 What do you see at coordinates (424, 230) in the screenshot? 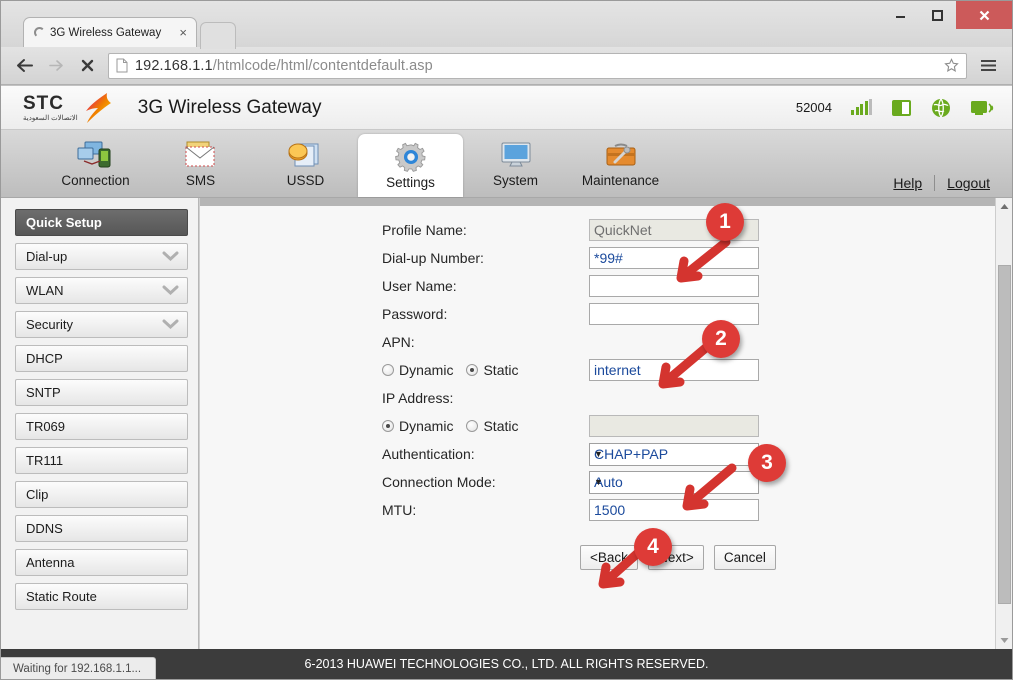
I see `profile-name-label: Profile Name:` at bounding box center [424, 230].